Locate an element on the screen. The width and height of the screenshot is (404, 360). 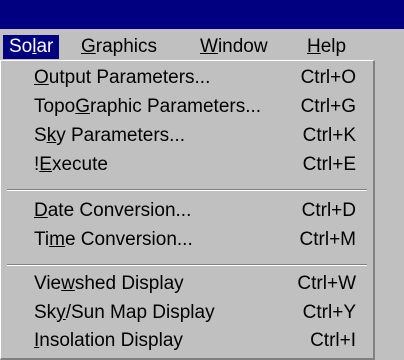
menu-graphics: Graphics is located at coordinates (119, 47).